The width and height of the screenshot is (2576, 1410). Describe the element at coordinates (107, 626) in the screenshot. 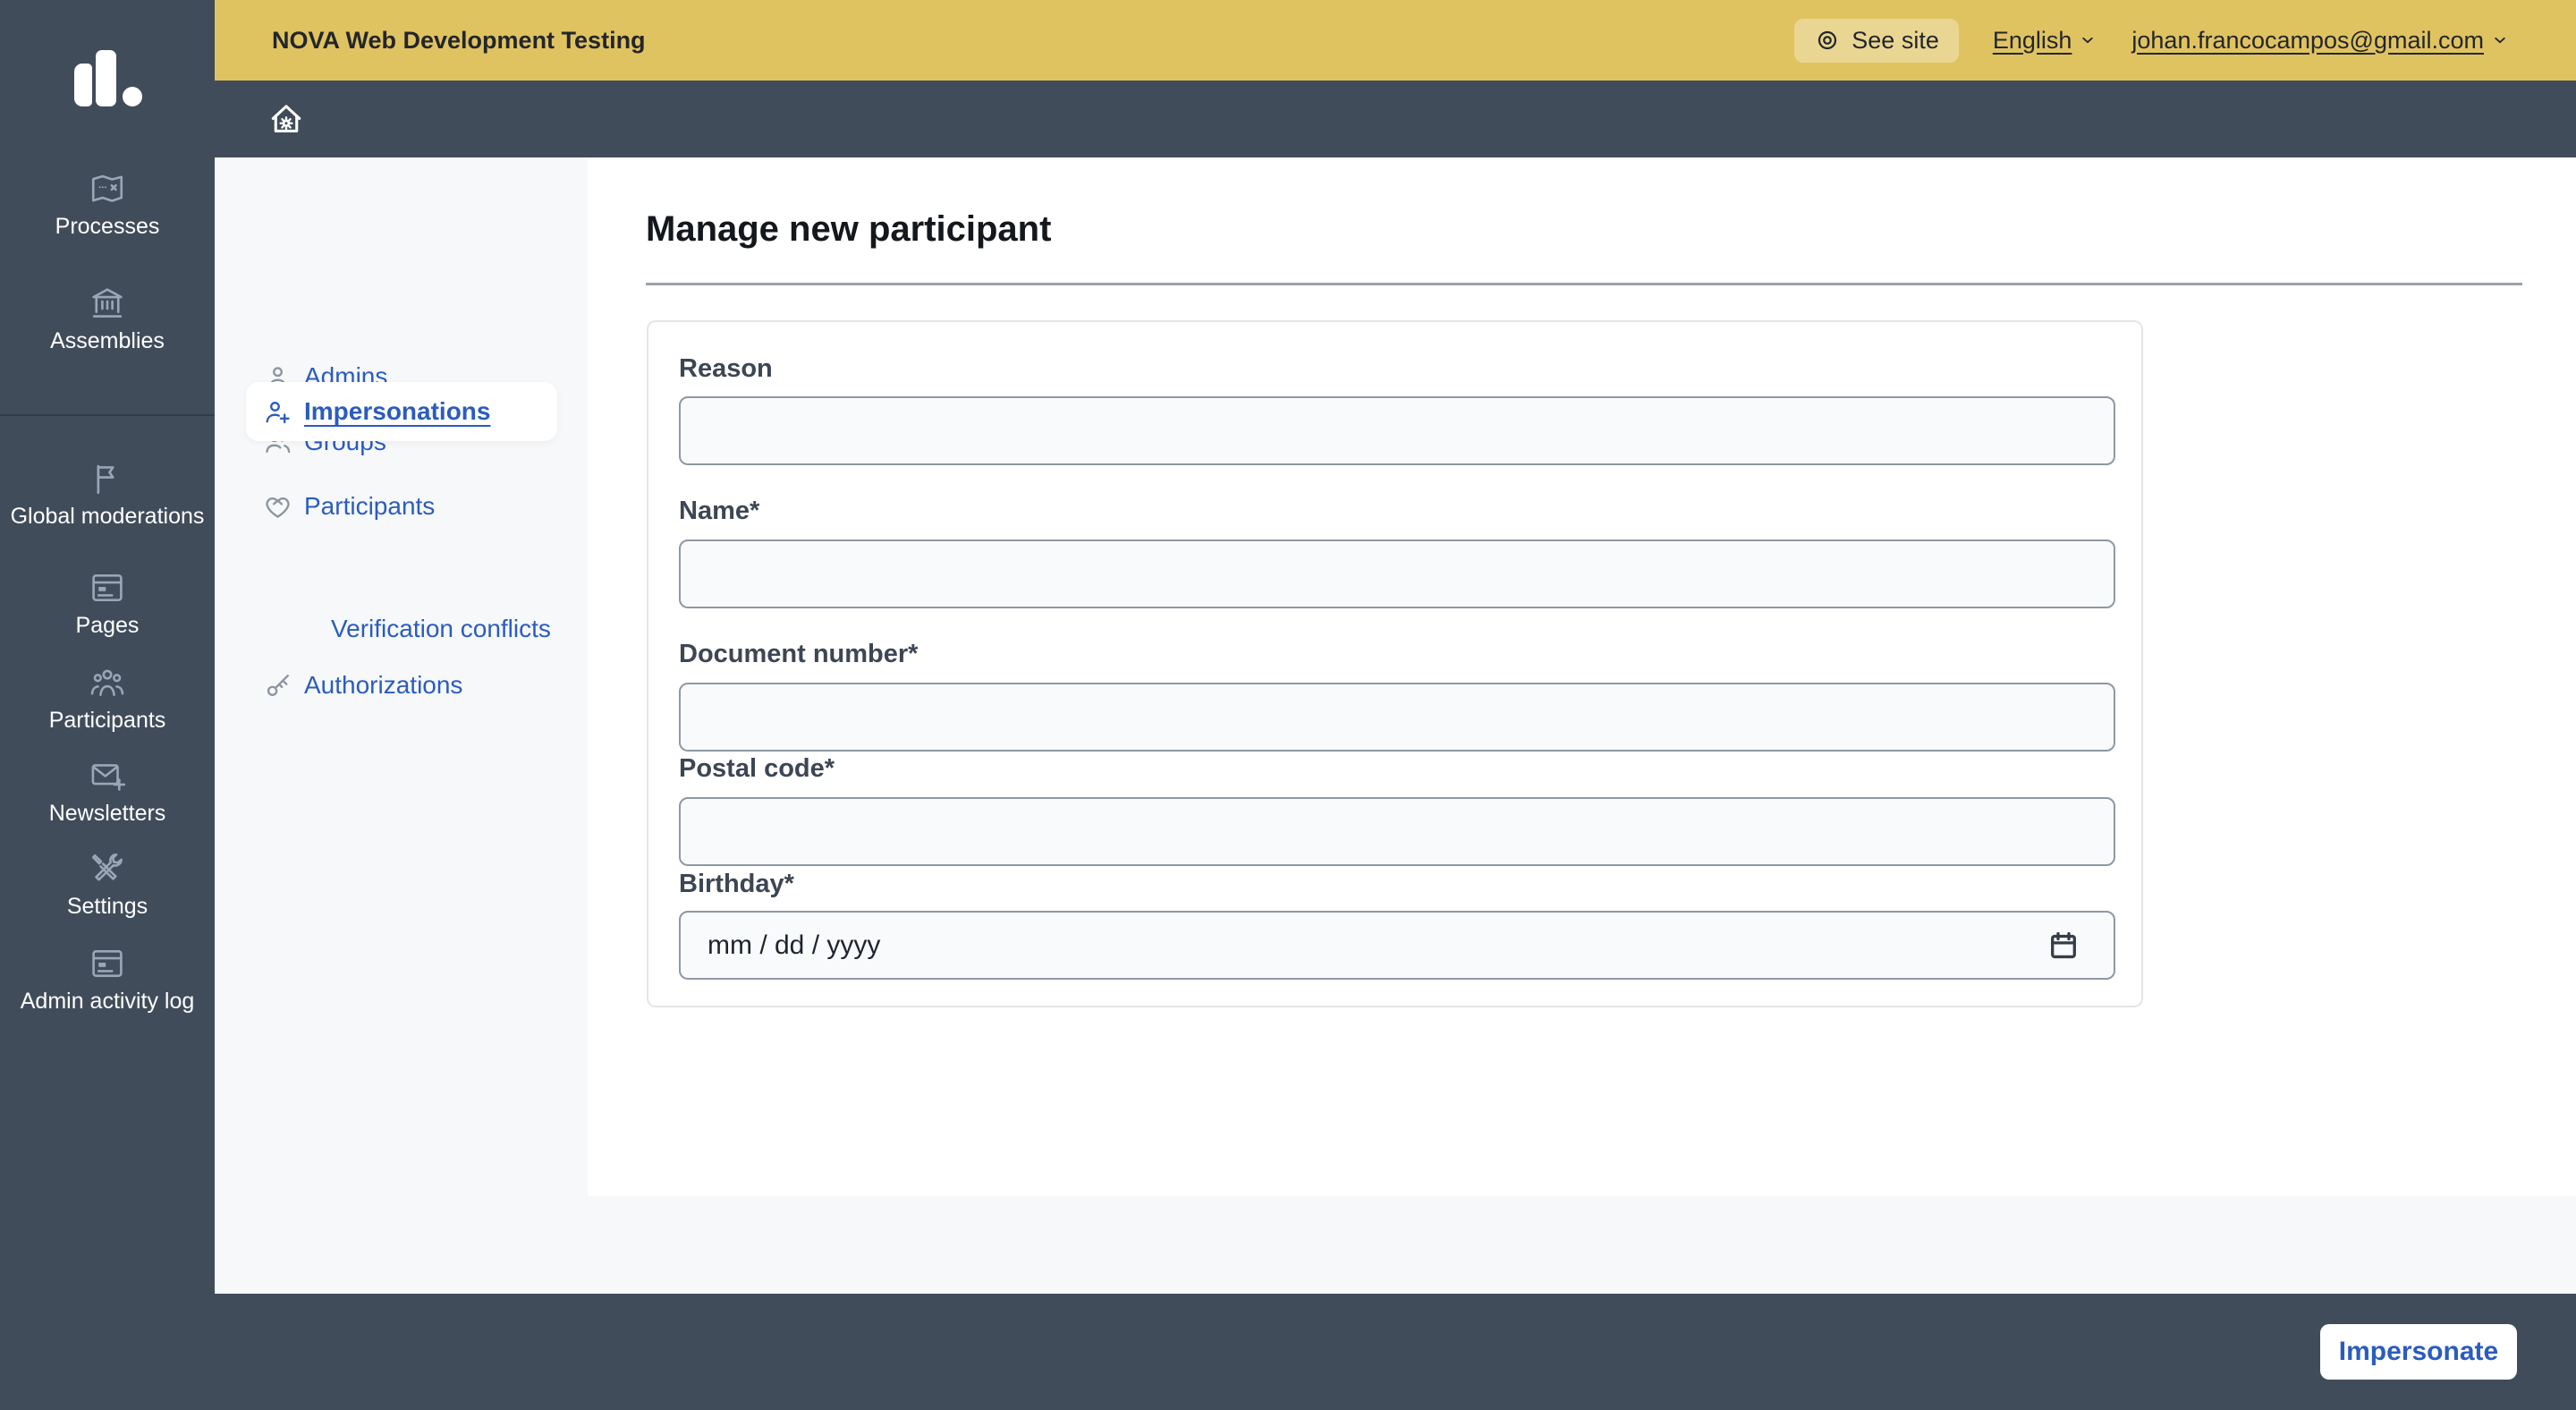

I see `sidebar-item-label: Pages` at that location.